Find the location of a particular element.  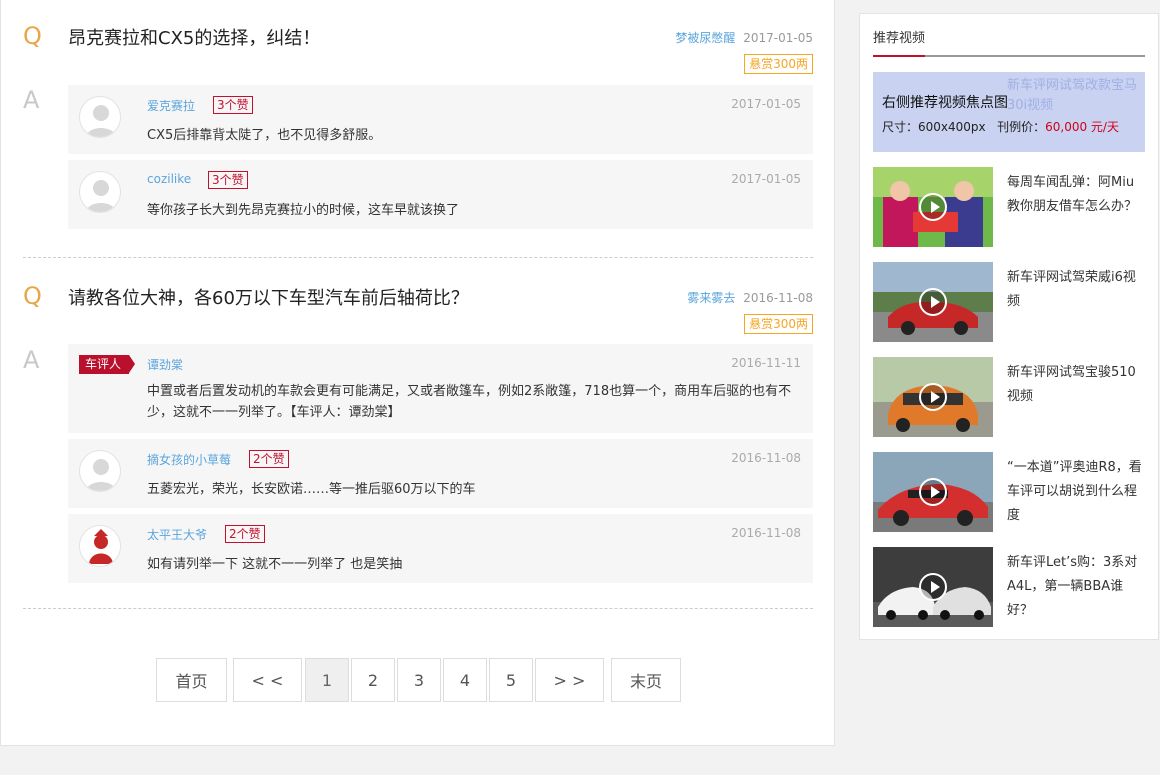

ad-details: 尺寸：600x400px 刊例价：60,000 元/天 is located at coordinates (1000, 126).